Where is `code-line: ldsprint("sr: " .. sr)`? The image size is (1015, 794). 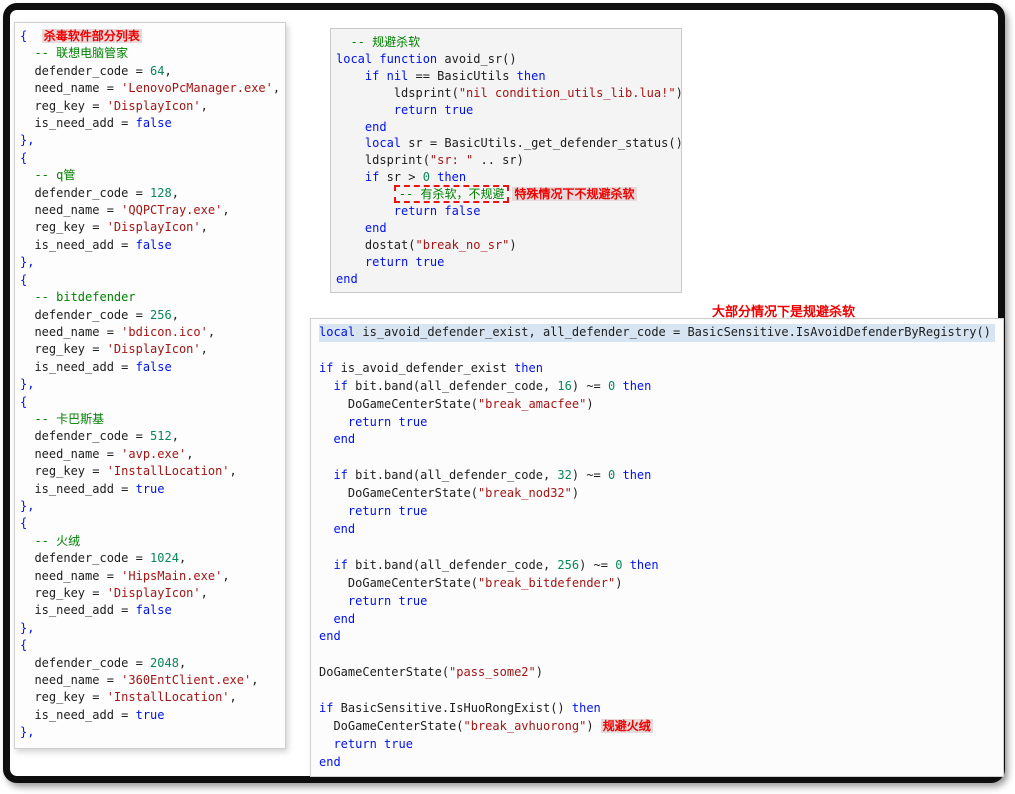
code-line: ldsprint("sr: " .. sr) is located at coordinates (506, 160).